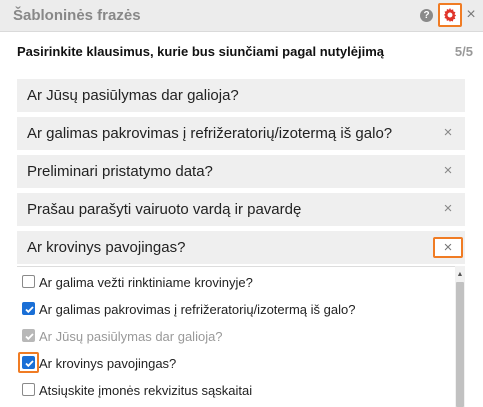 This screenshot has height=407, width=483. Describe the element at coordinates (426, 15) in the screenshot. I see `help-icon: ?` at that location.